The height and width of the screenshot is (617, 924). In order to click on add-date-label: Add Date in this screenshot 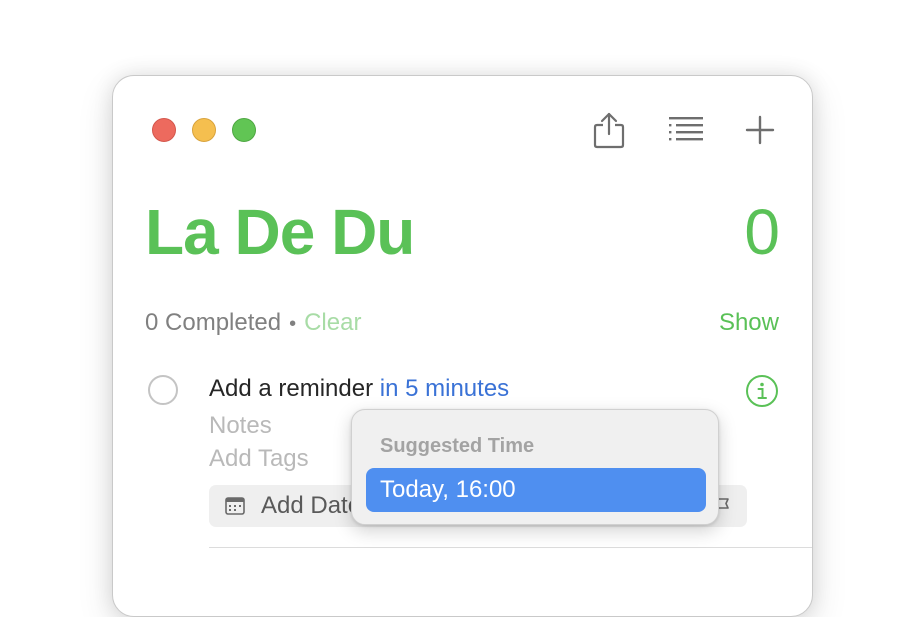, I will do `click(311, 505)`.